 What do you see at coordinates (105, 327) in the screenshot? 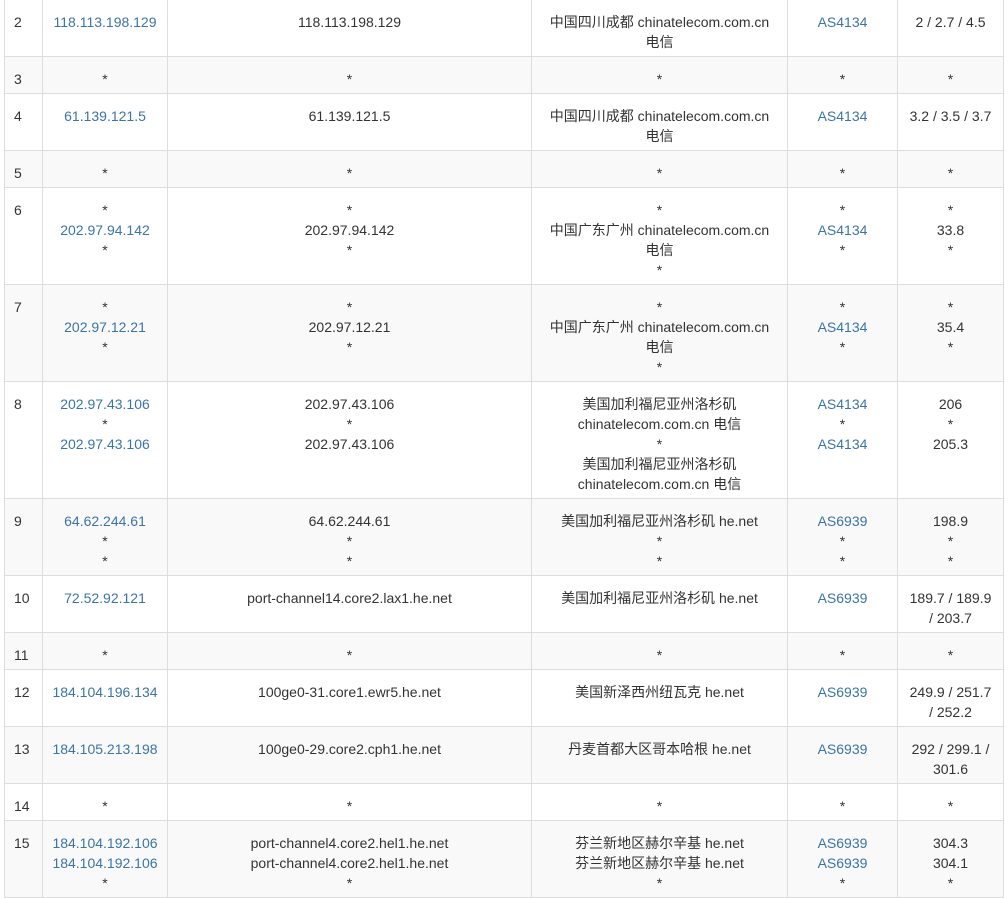
I see `ip-address-link: 202.97.12.21` at bounding box center [105, 327].